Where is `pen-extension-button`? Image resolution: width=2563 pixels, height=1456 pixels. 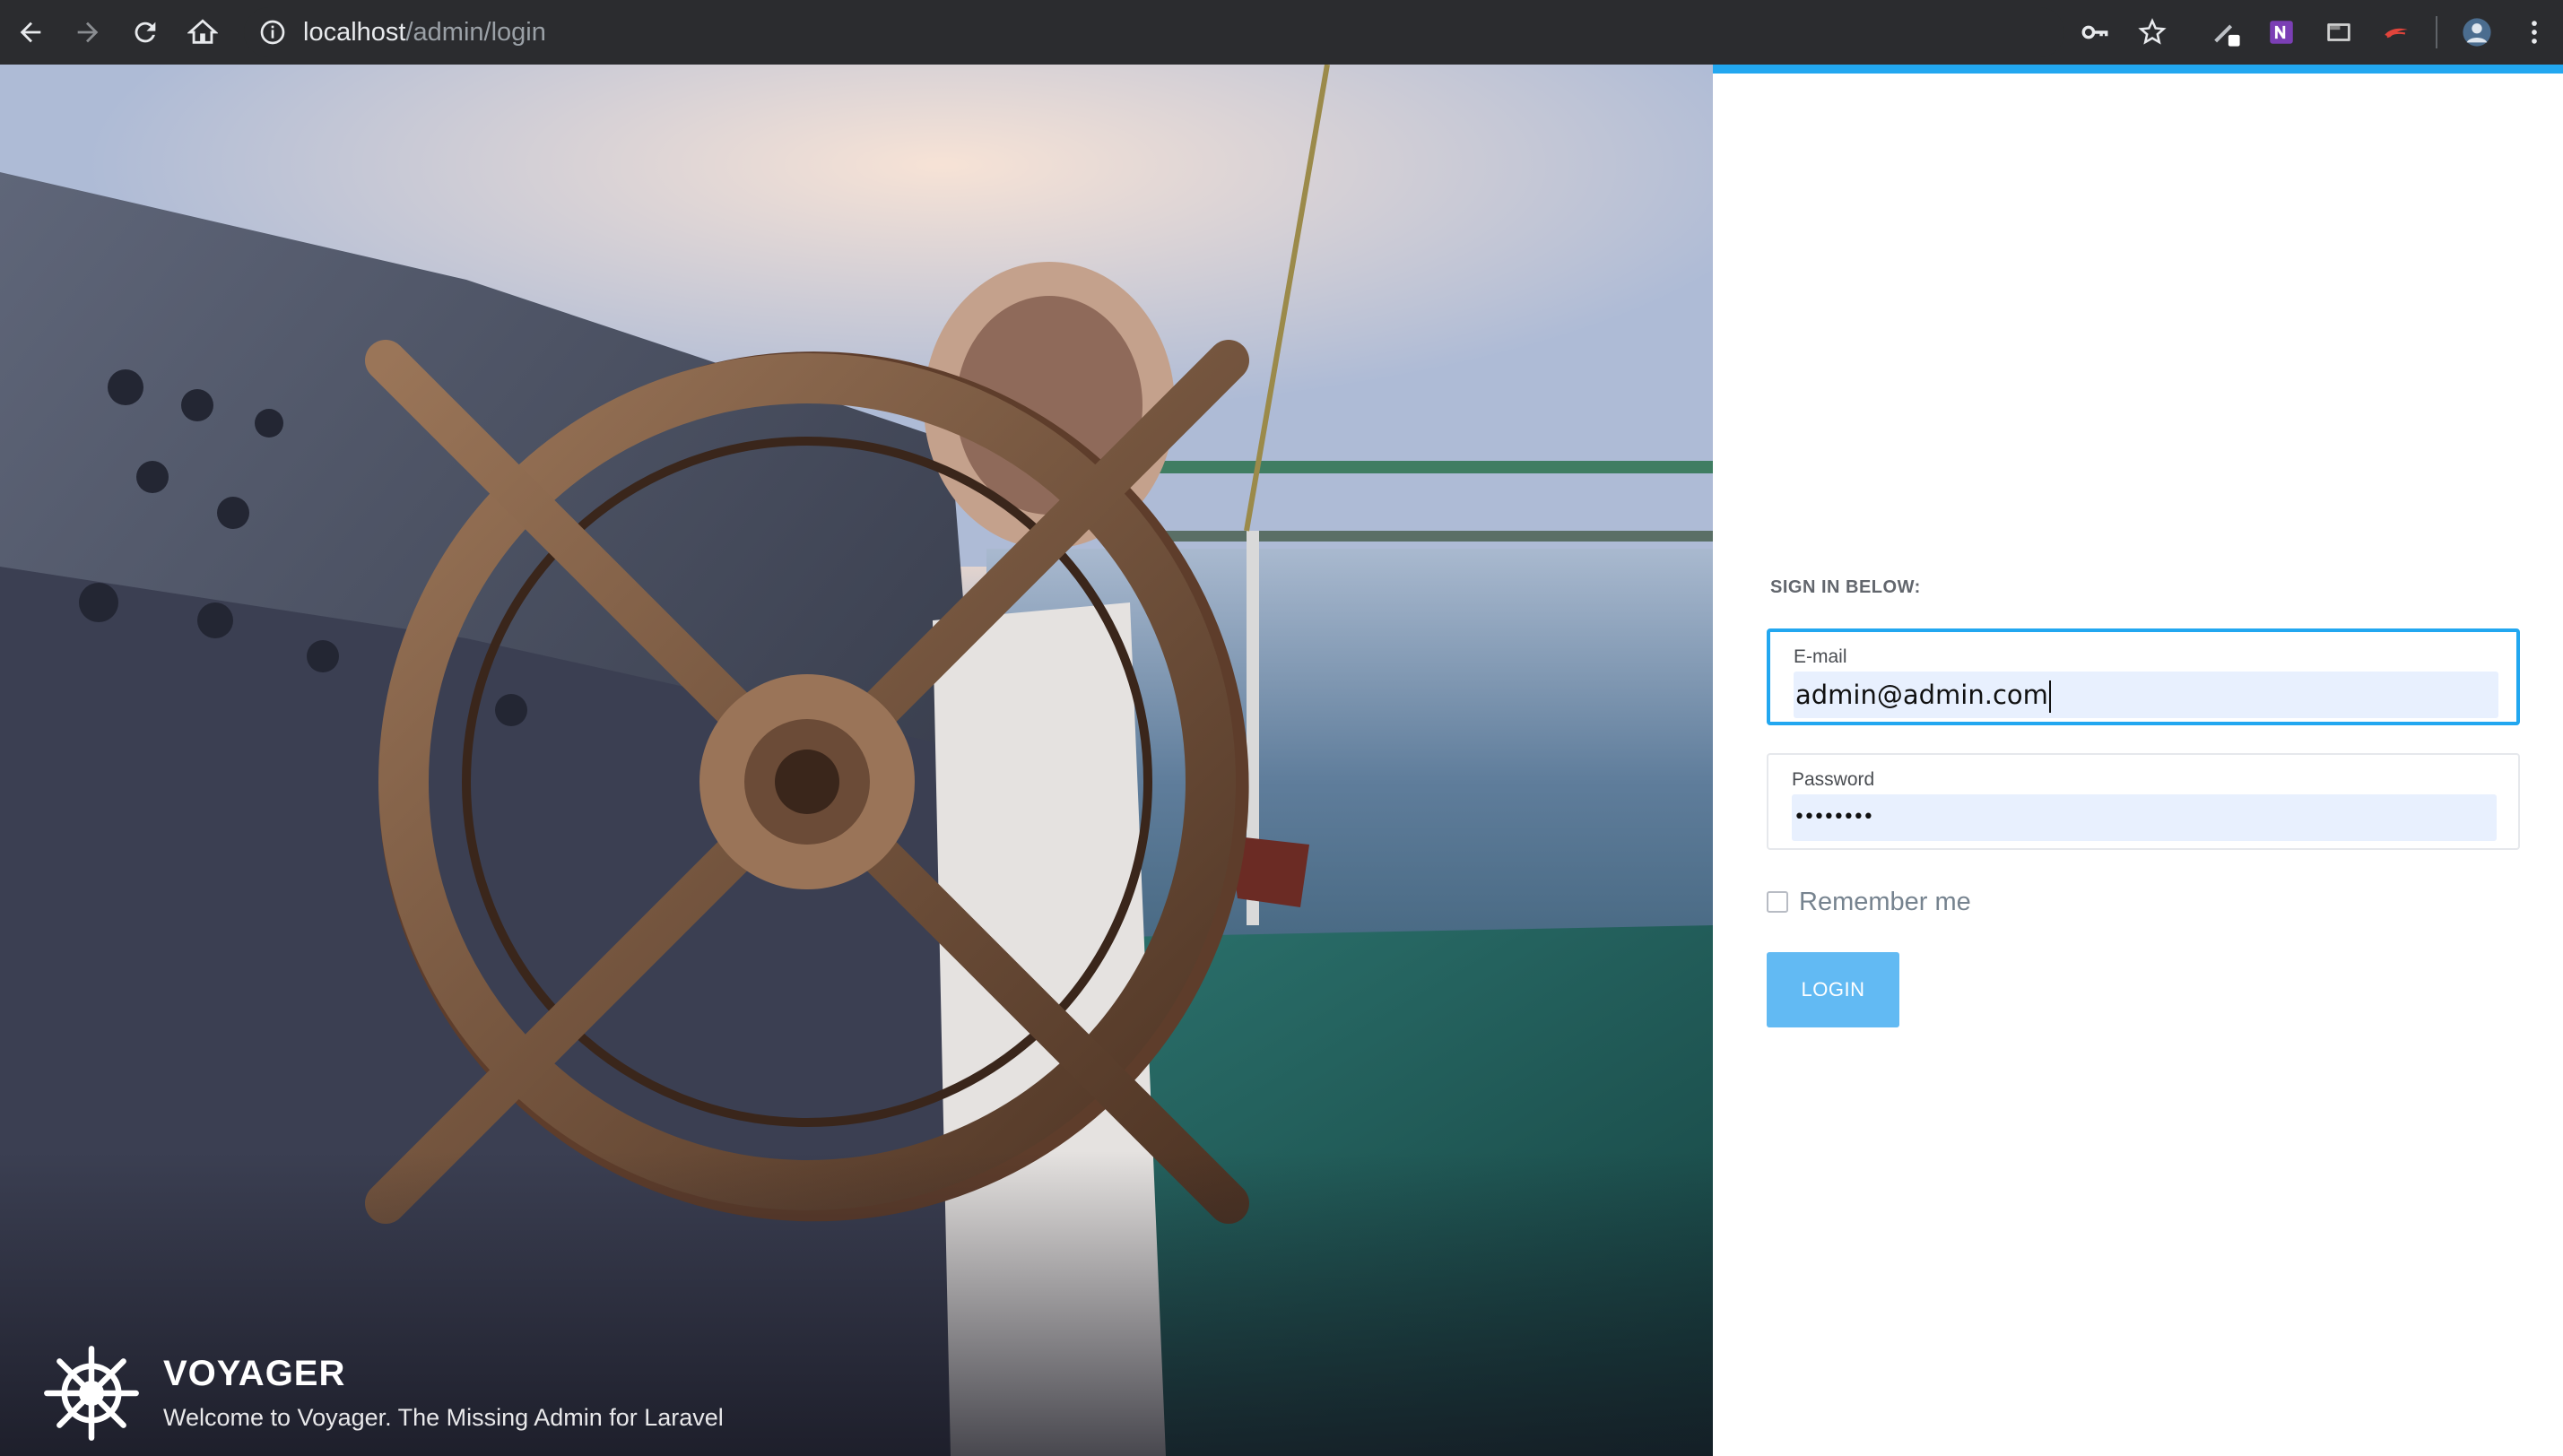 pen-extension-button is located at coordinates (2226, 32).